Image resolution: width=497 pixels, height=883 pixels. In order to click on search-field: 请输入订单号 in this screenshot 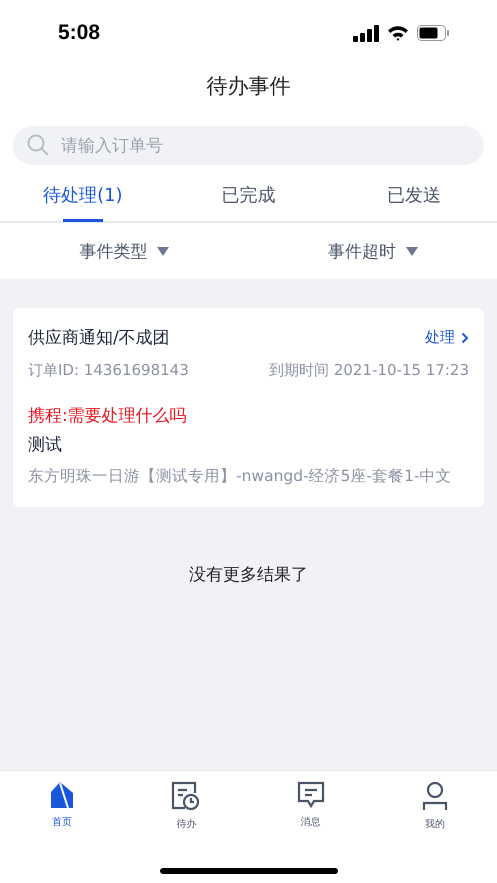, I will do `click(248, 145)`.